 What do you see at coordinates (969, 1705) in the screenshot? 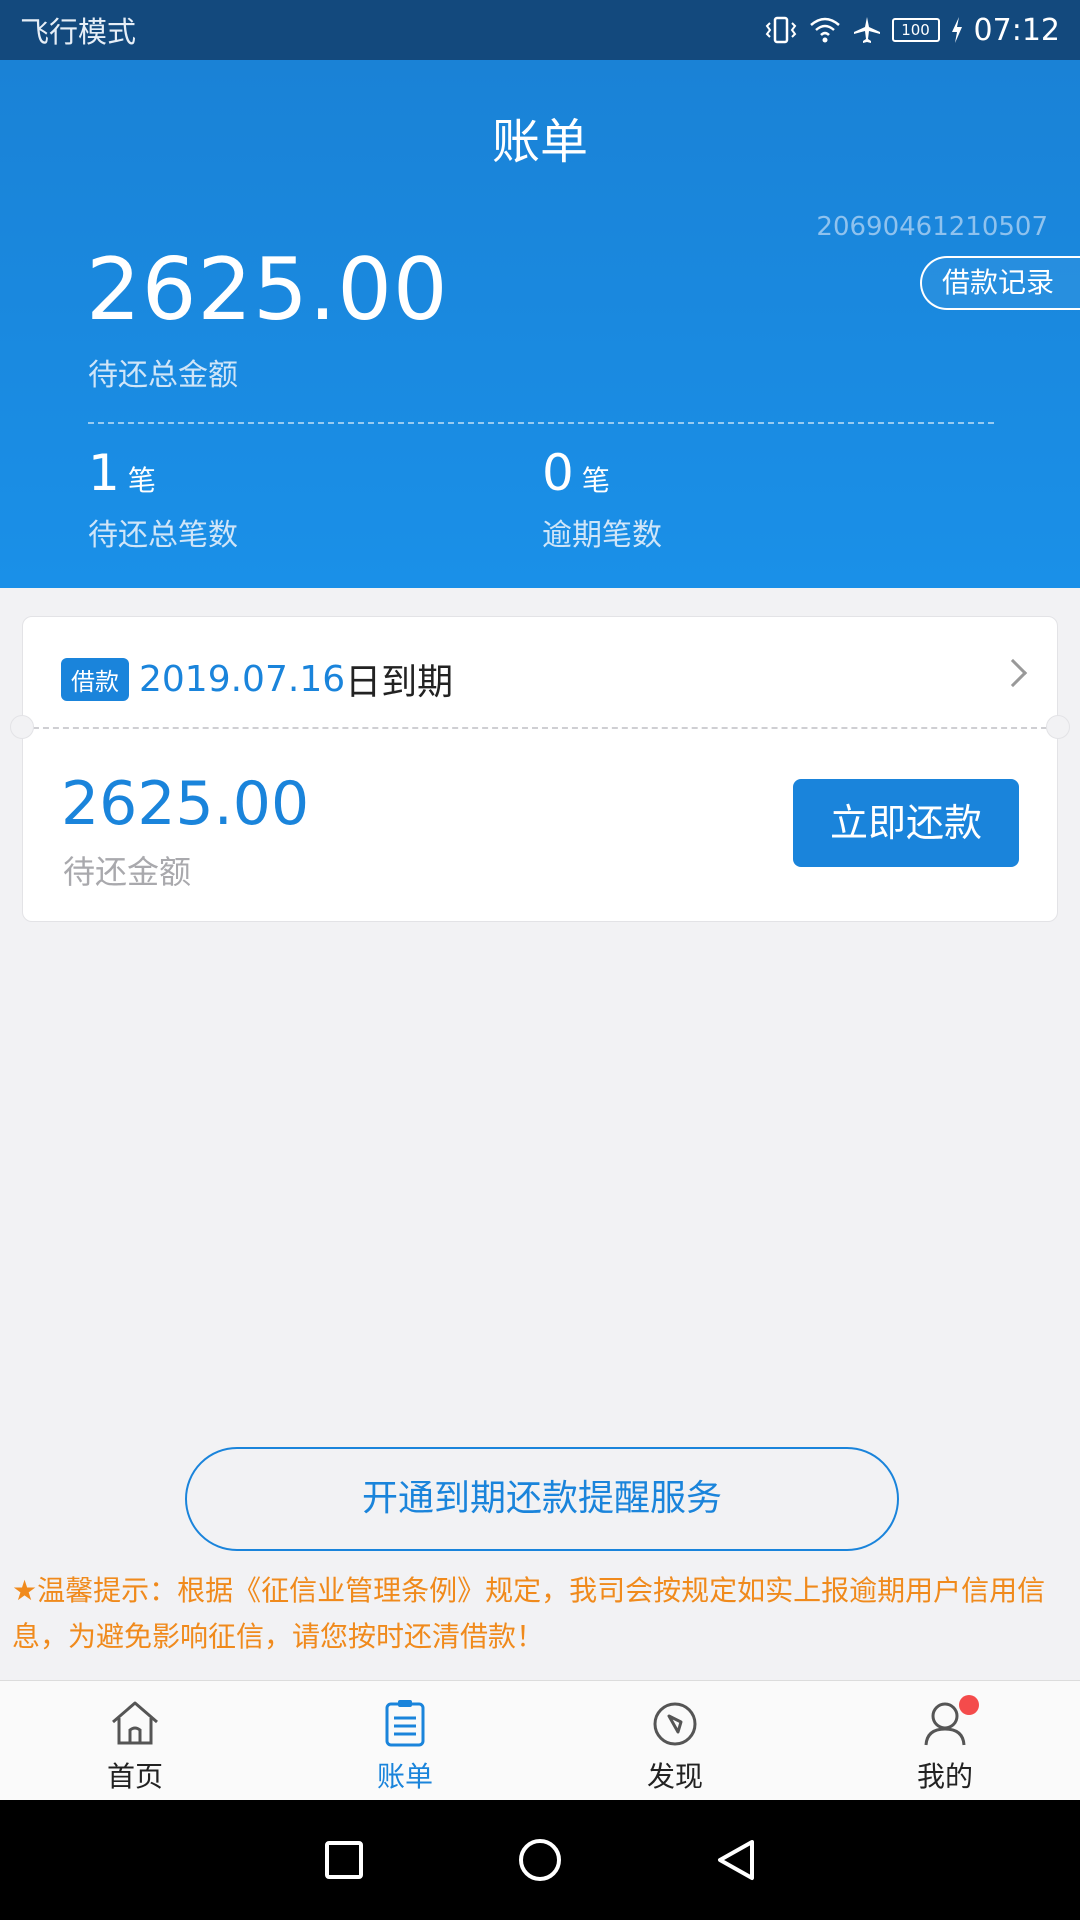
I see `notification-dot` at bounding box center [969, 1705].